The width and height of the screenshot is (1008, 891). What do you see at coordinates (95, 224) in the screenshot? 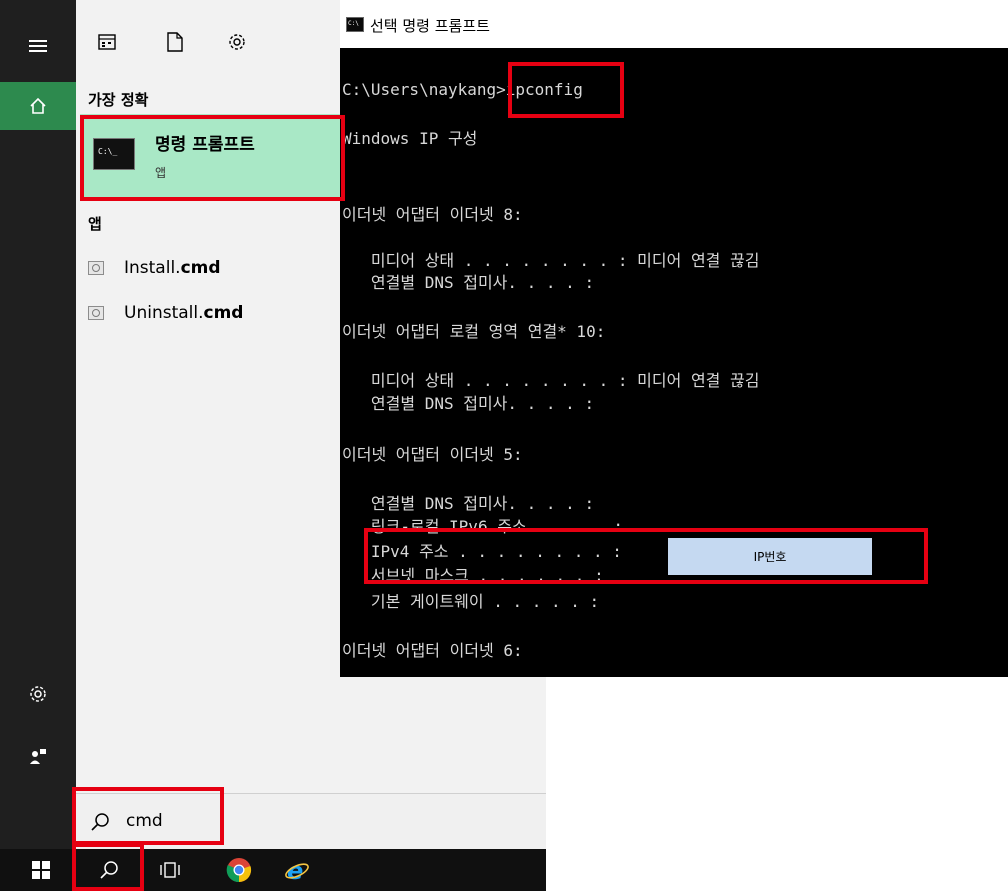
I see `apps-header: 앱` at bounding box center [95, 224].